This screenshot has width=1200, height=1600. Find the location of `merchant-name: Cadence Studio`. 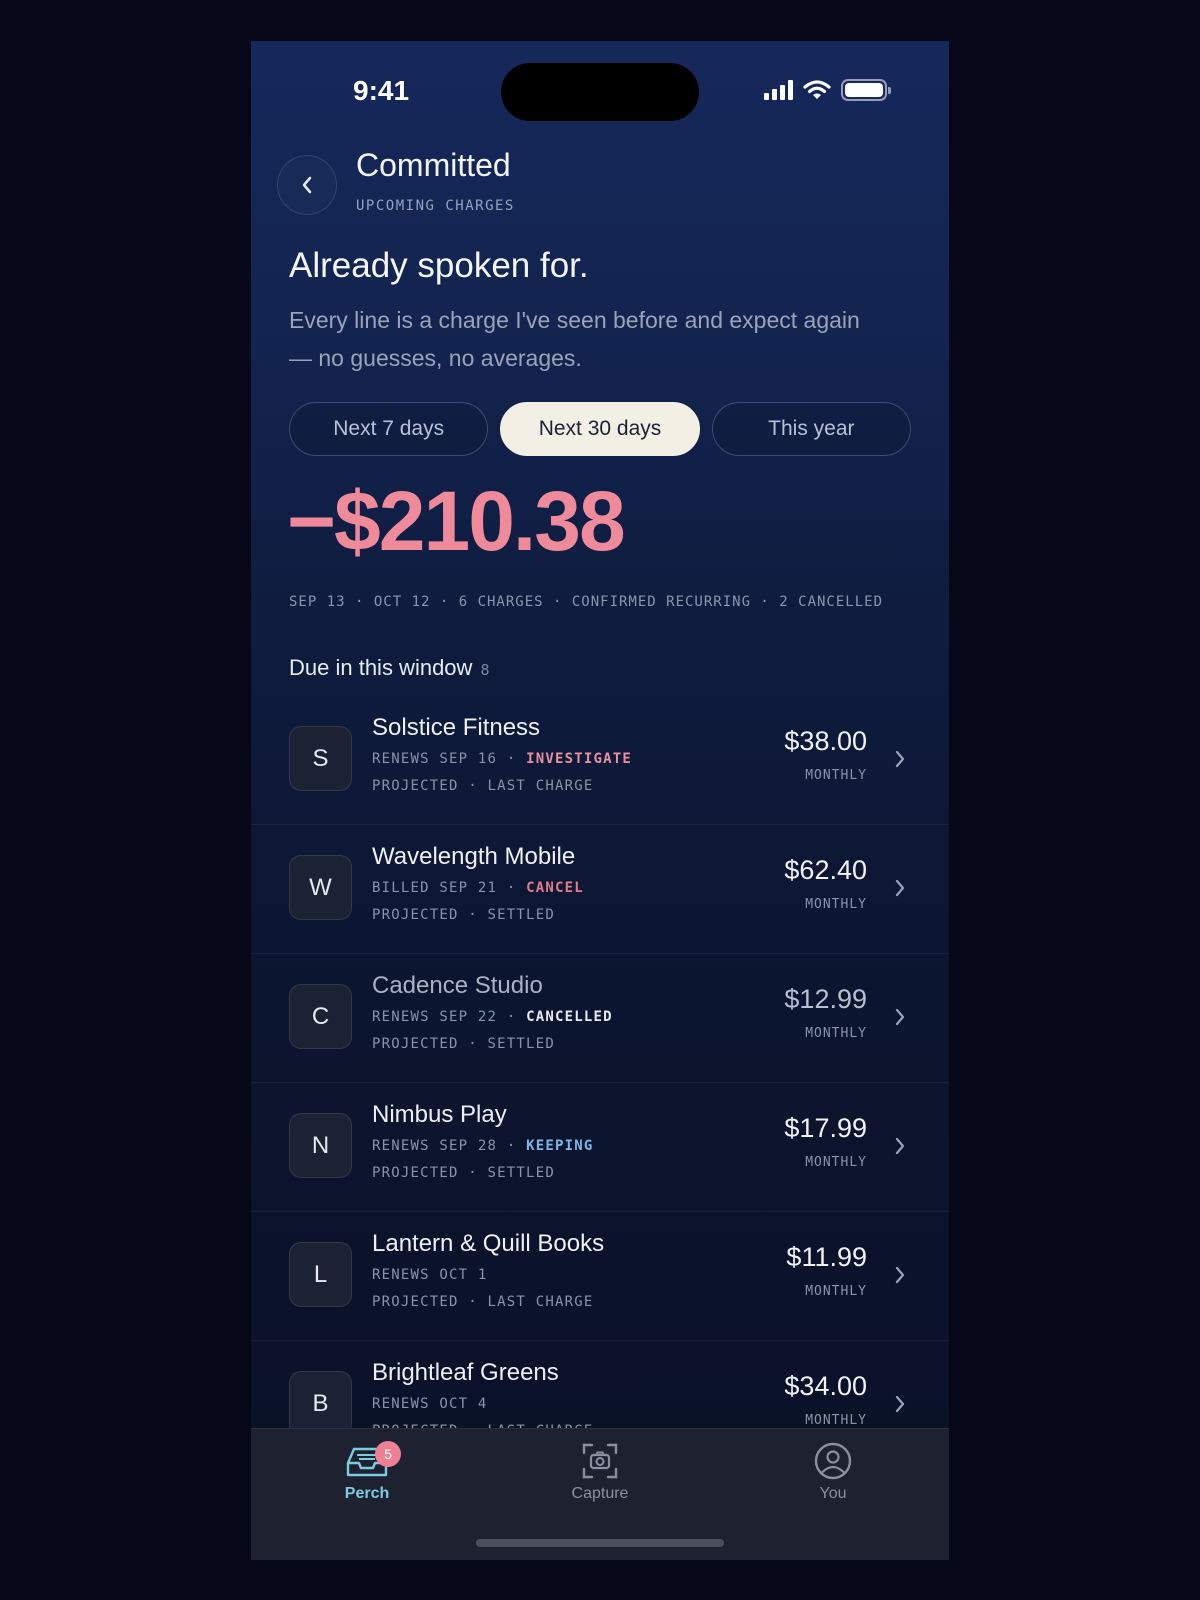

merchant-name: Cadence Studio is located at coordinates (457, 985).